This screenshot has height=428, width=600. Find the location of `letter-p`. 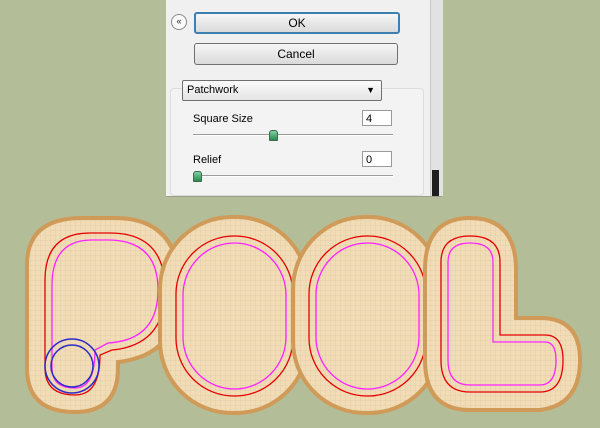

letter-p is located at coordinates (104, 315).